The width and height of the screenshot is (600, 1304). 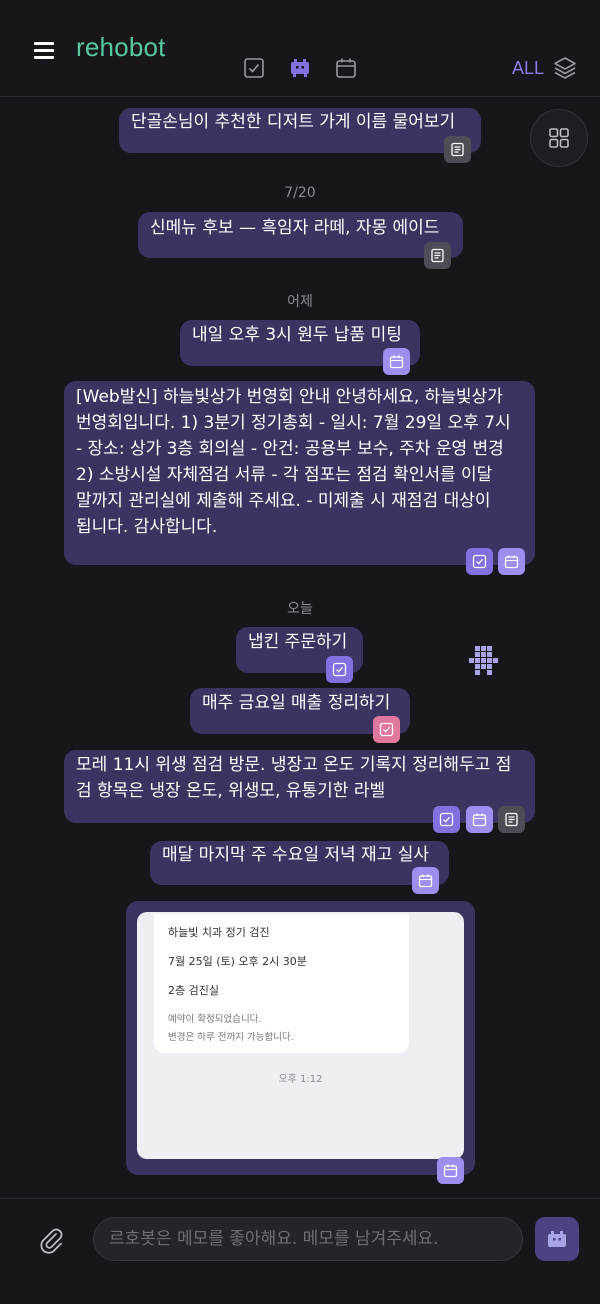 What do you see at coordinates (300, 609) in the screenshot?
I see `date-separator: 오늘` at bounding box center [300, 609].